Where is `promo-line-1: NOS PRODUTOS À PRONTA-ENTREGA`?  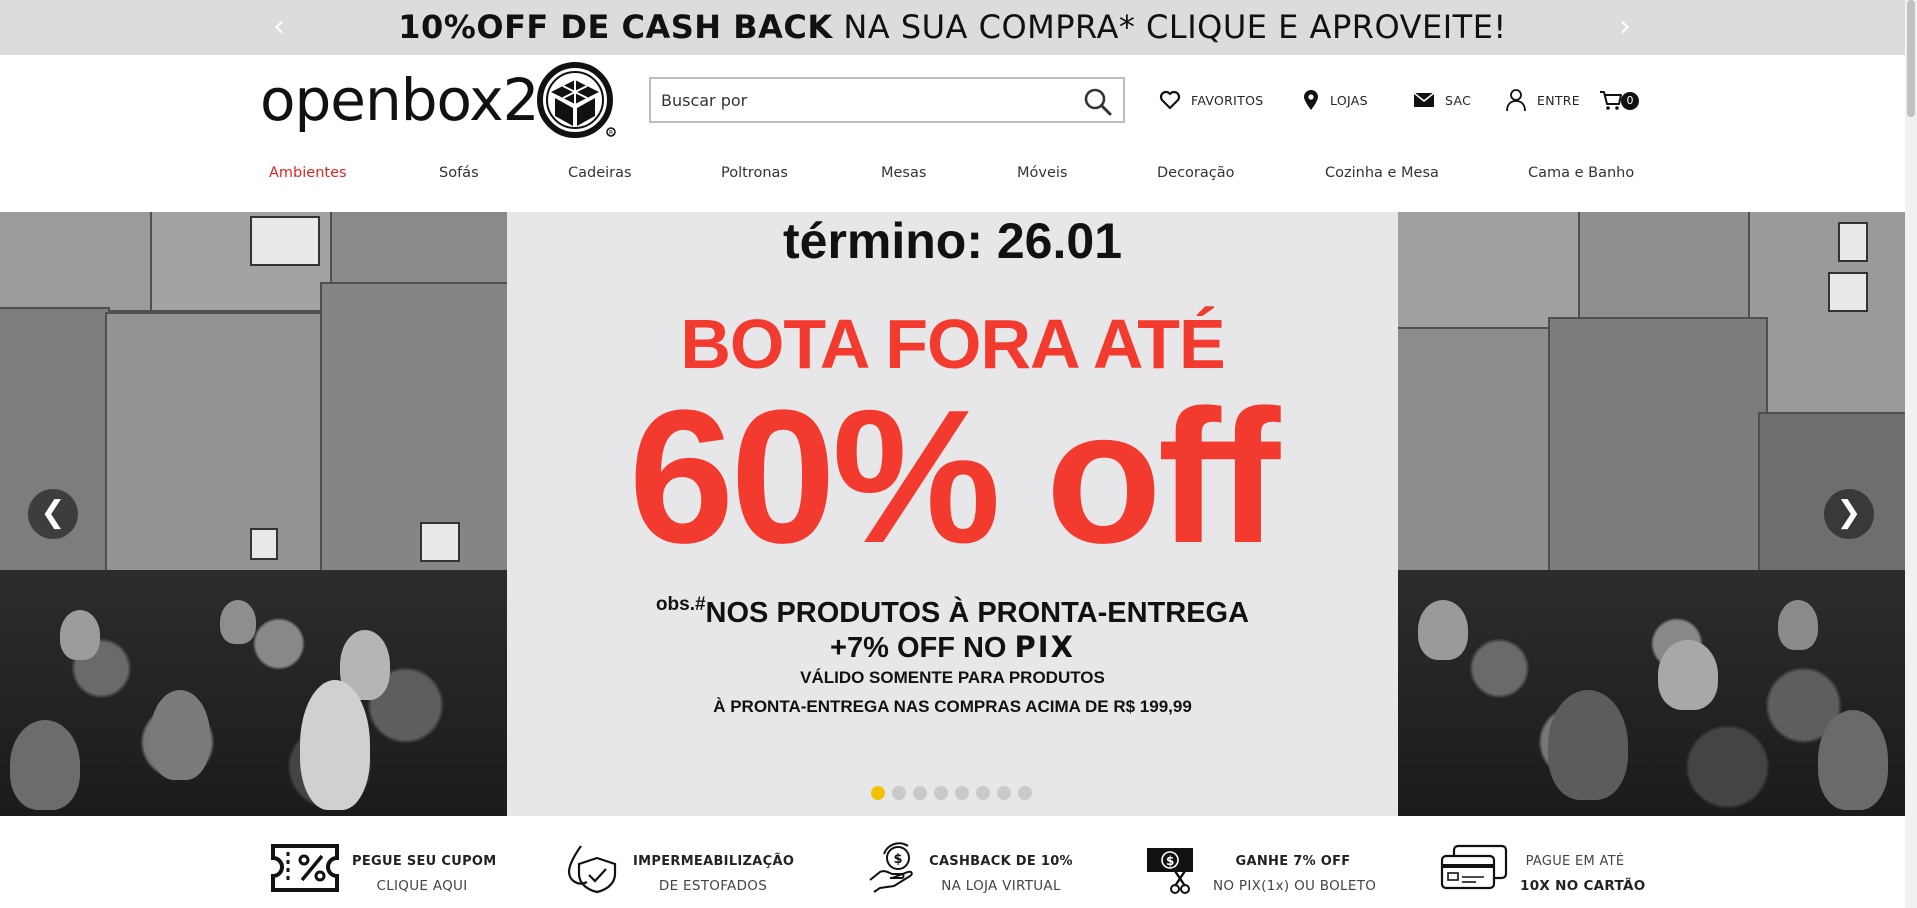 promo-line-1: NOS PRODUTOS À PRONTA-ENTREGA is located at coordinates (977, 613).